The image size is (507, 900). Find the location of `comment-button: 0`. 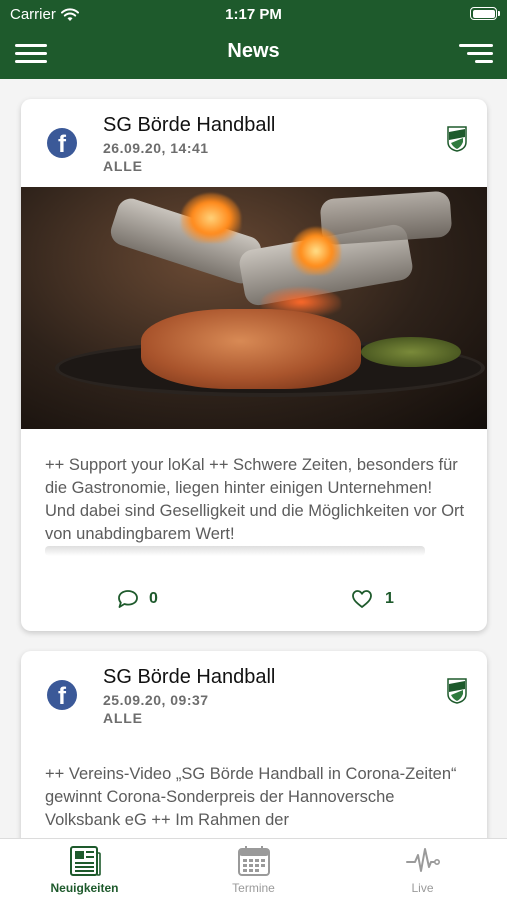

comment-button: 0 is located at coordinates (137, 599).